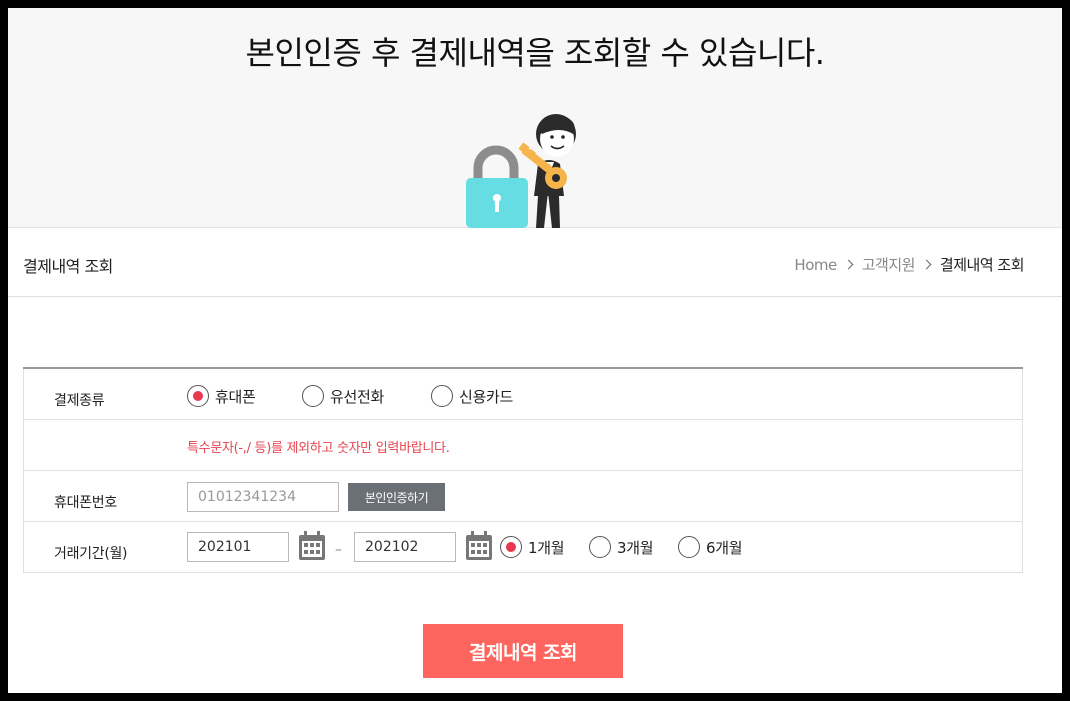 This screenshot has height=701, width=1070. Describe the element at coordinates (523, 496) in the screenshot. I see `phone-row: 휴대폰번호 본인인증하기` at that location.